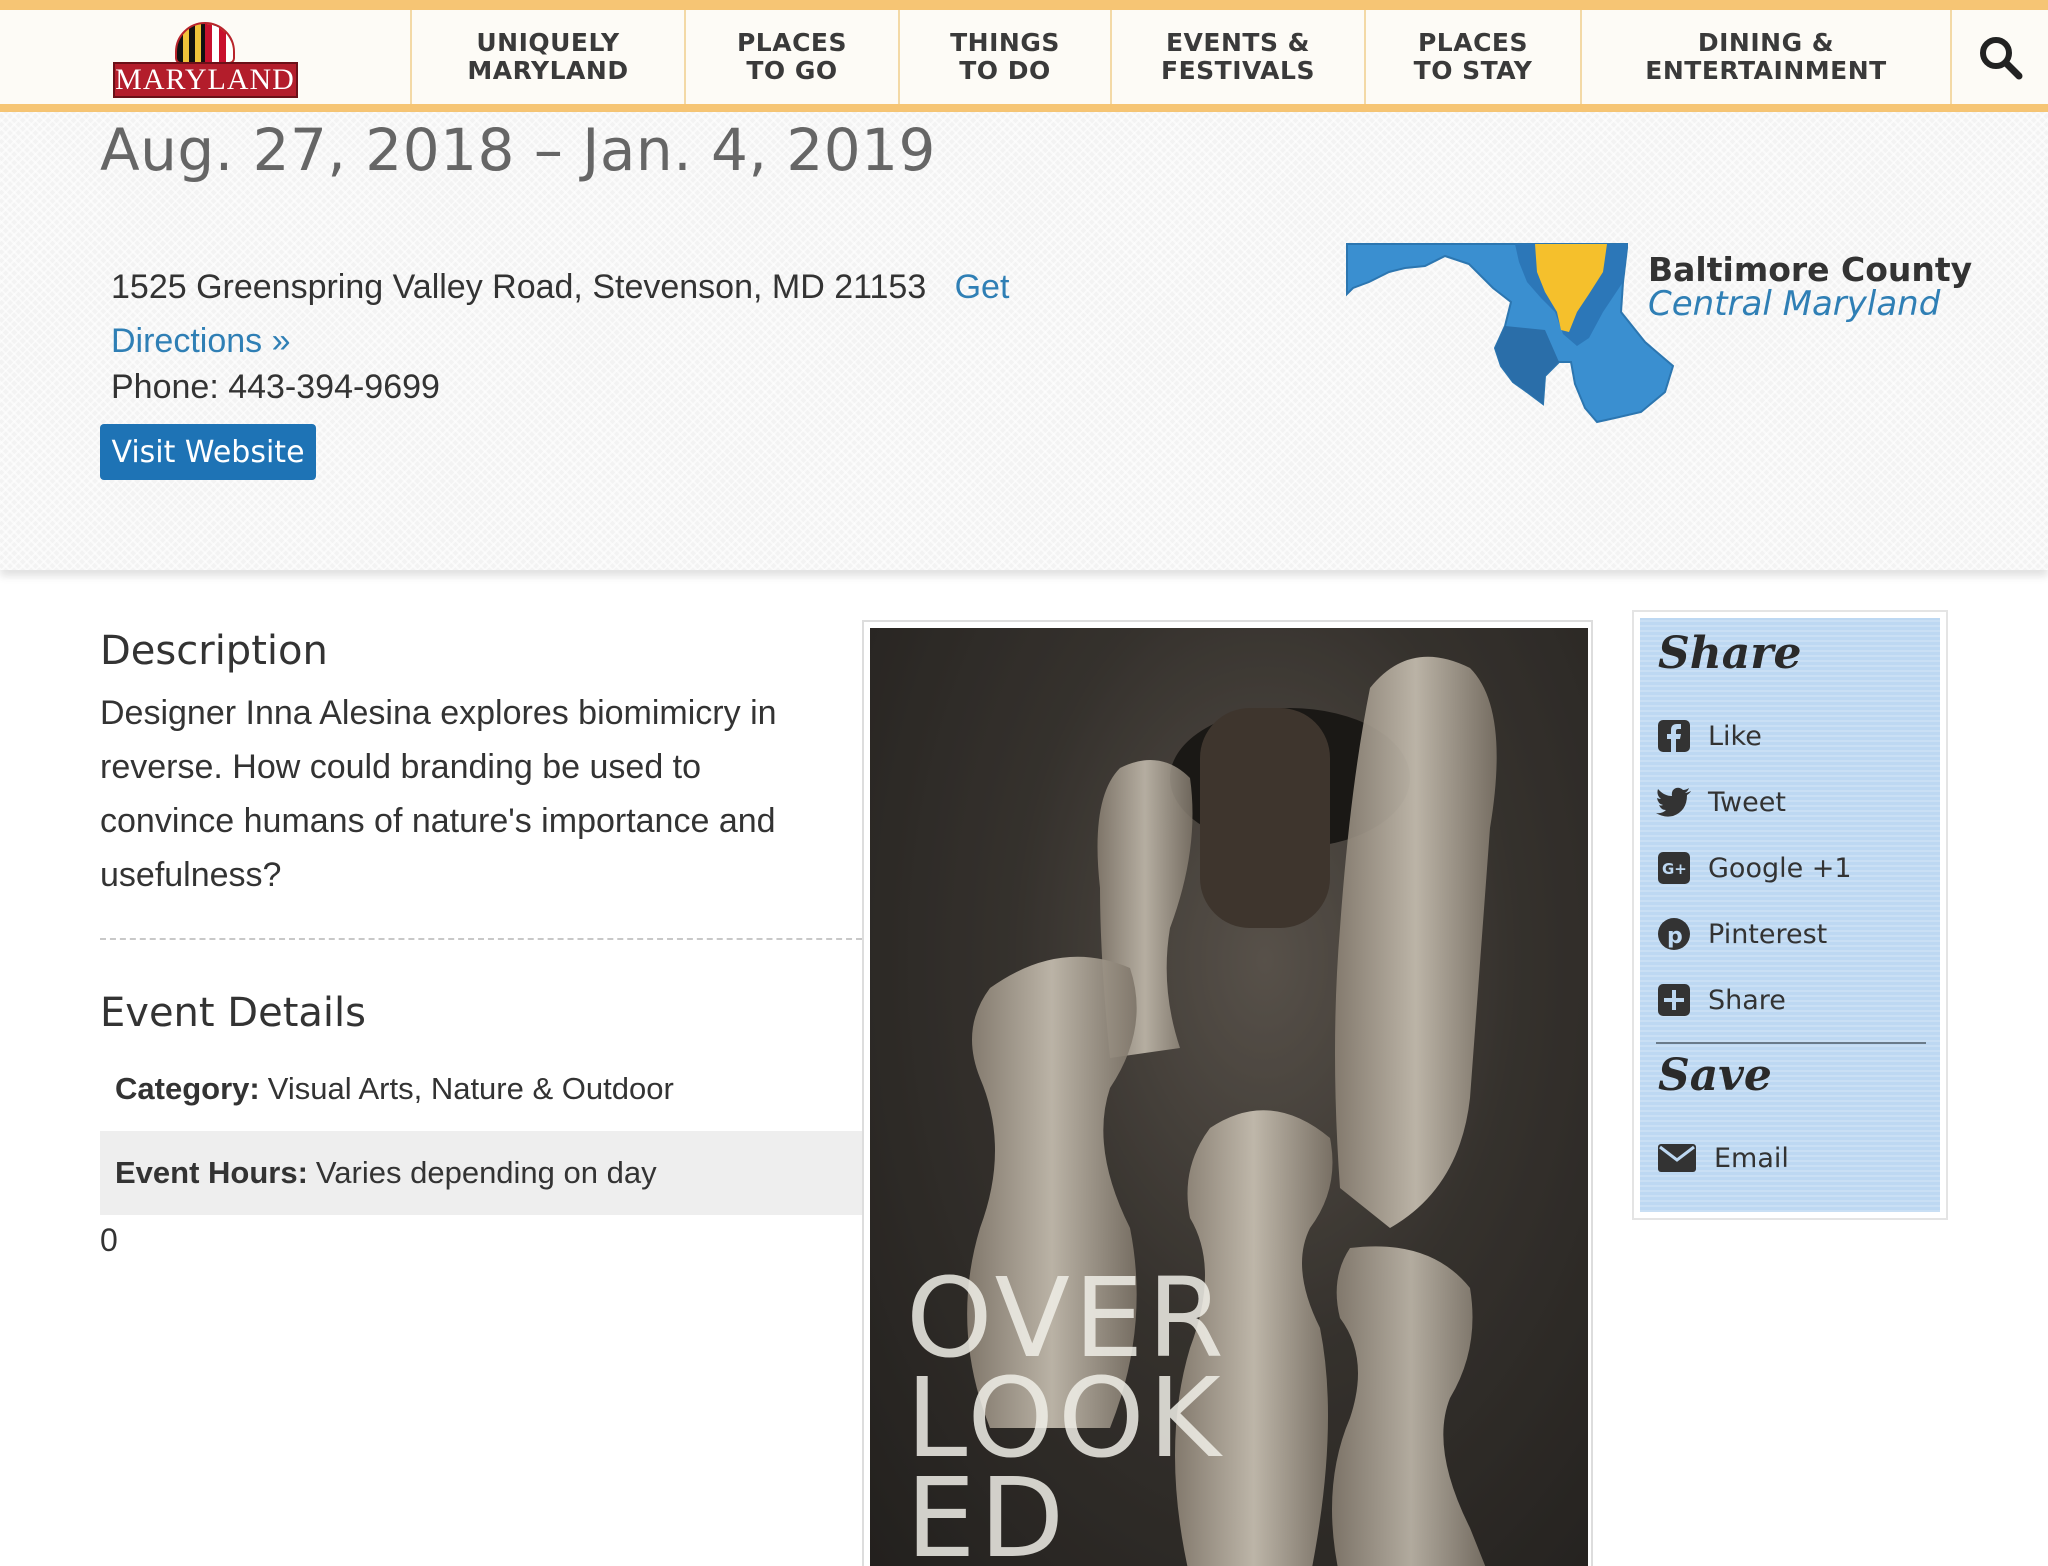 This screenshot has height=1566, width=2048. What do you see at coordinates (481, 939) in the screenshot?
I see `section-divider` at bounding box center [481, 939].